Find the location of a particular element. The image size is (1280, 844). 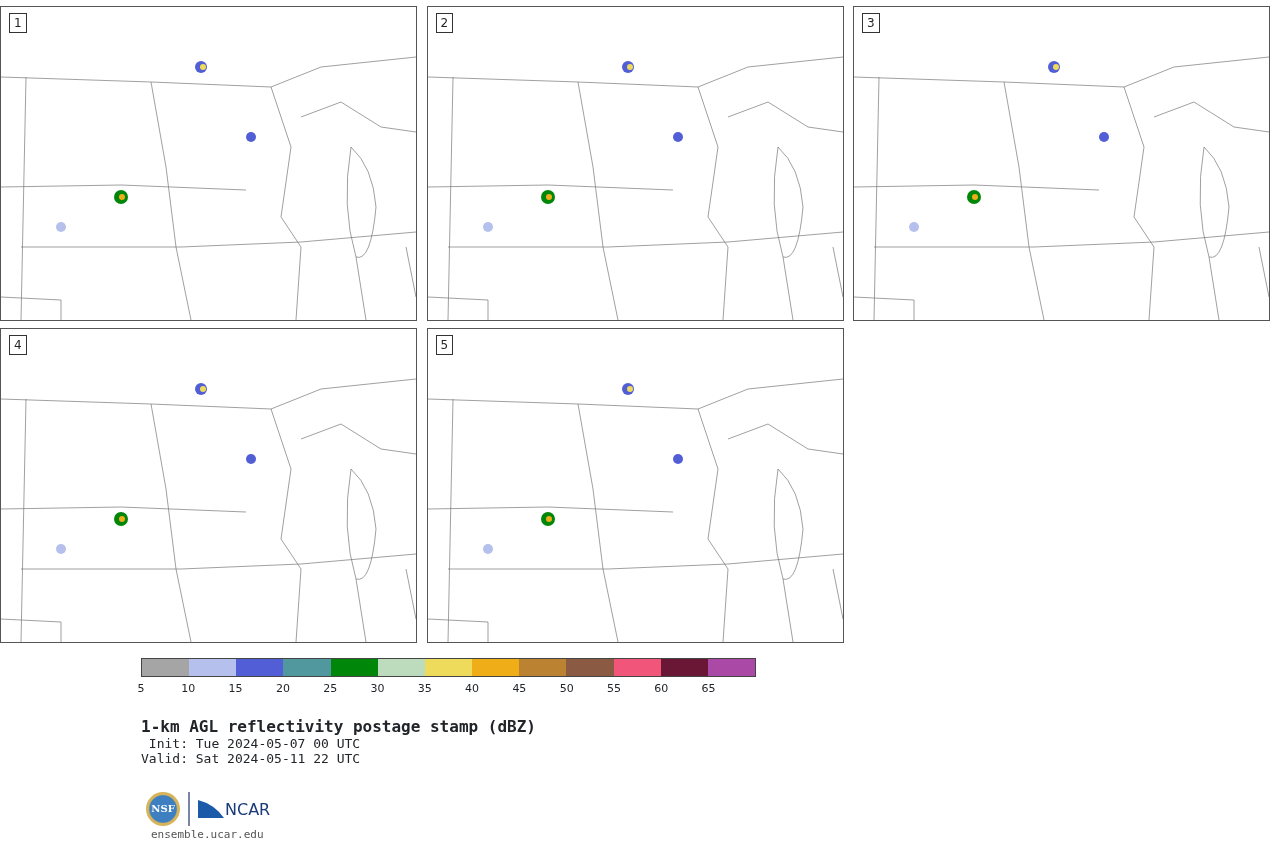

chart-title: 1-km AGL reflectivity postage stamp (dBZ) is located at coordinates (339, 726).